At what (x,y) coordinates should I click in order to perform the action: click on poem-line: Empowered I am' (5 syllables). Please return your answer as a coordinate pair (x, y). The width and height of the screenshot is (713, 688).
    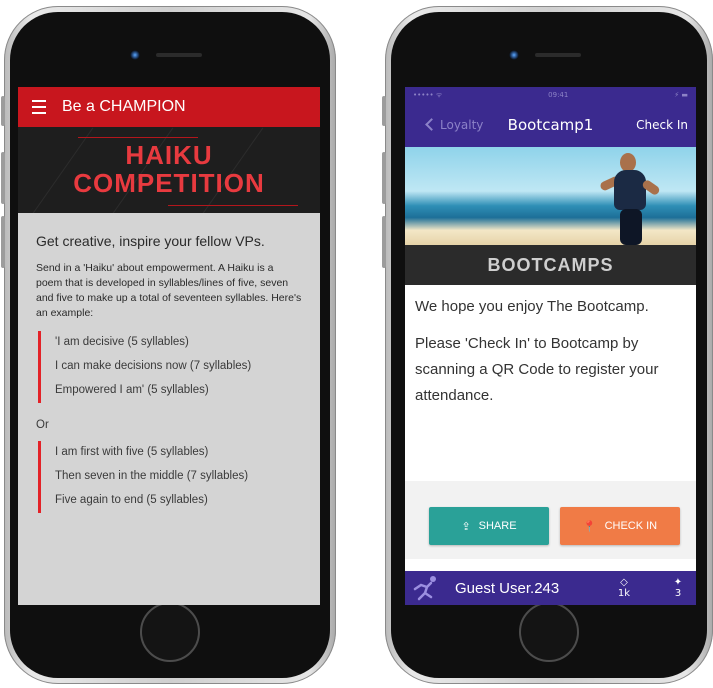
    Looking at the image, I should click on (132, 390).